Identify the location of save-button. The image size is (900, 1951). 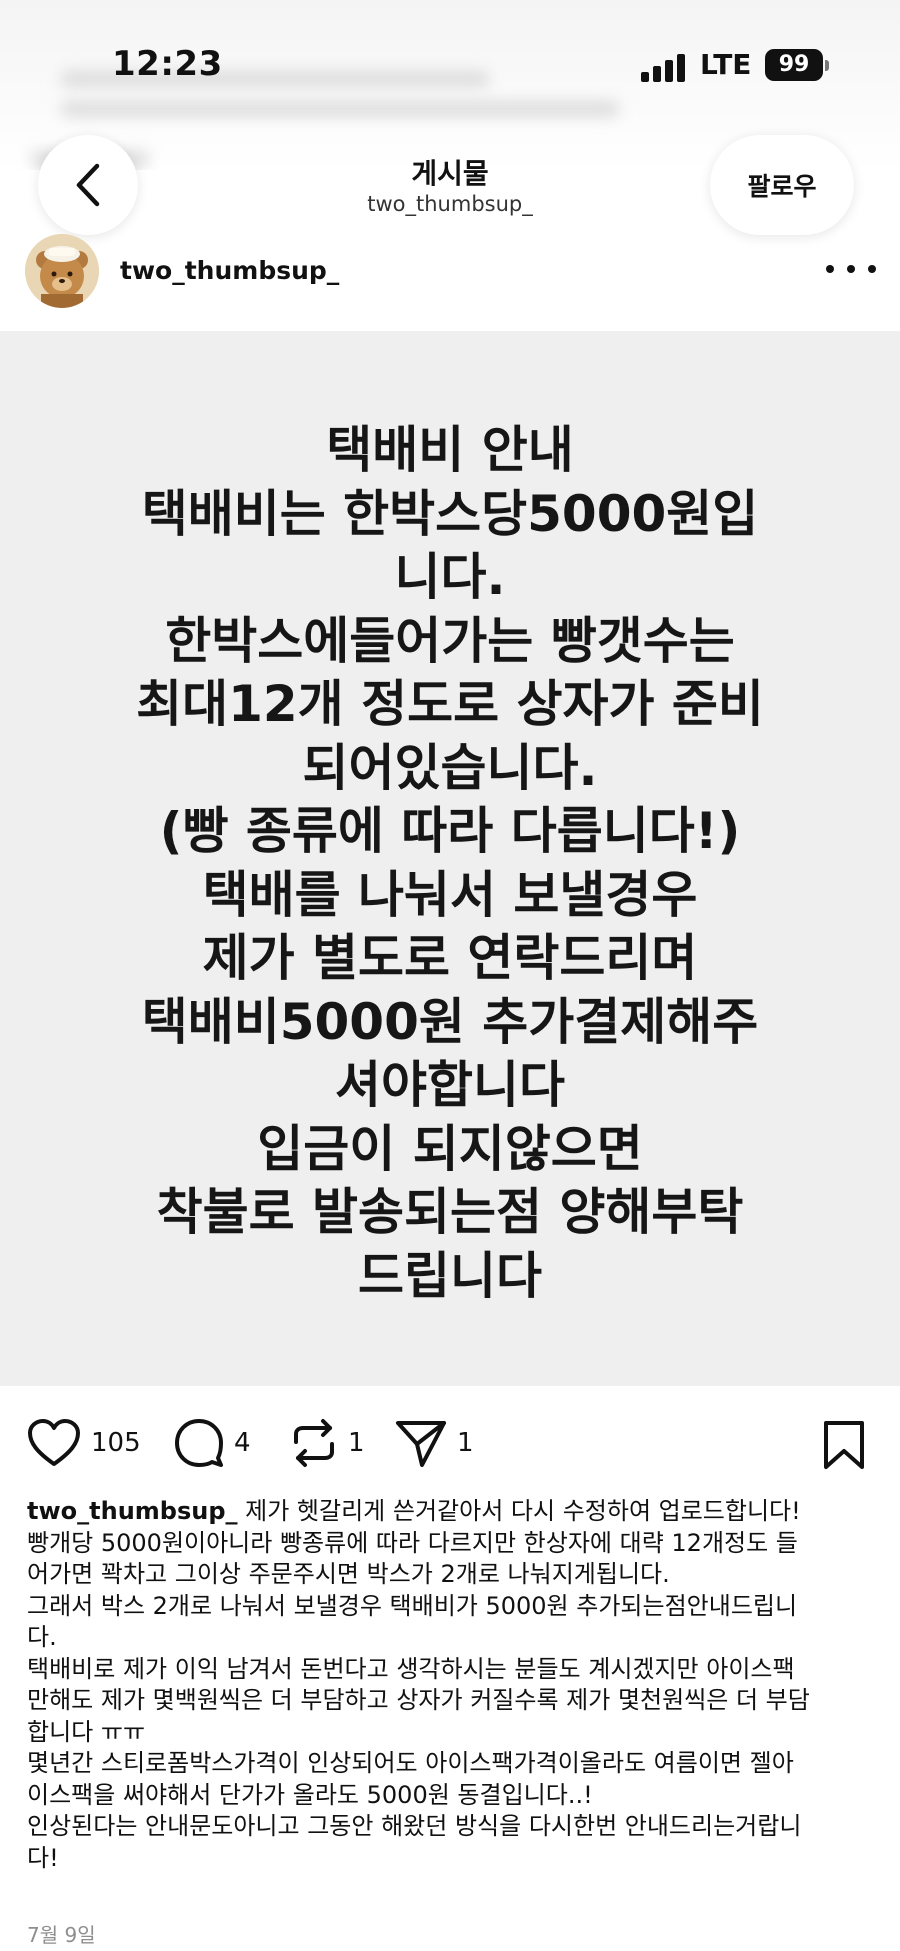
(844, 1447).